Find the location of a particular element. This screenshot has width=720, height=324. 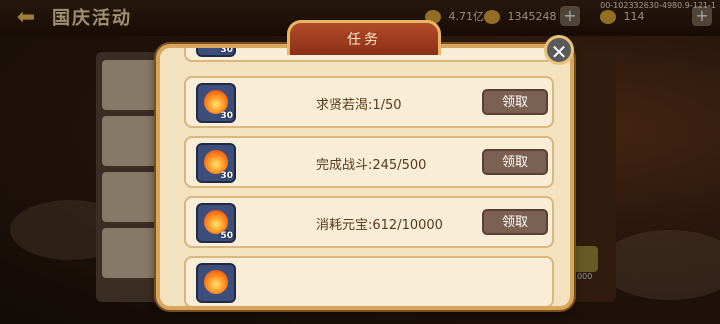

flame-icon is located at coordinates (216, 282).